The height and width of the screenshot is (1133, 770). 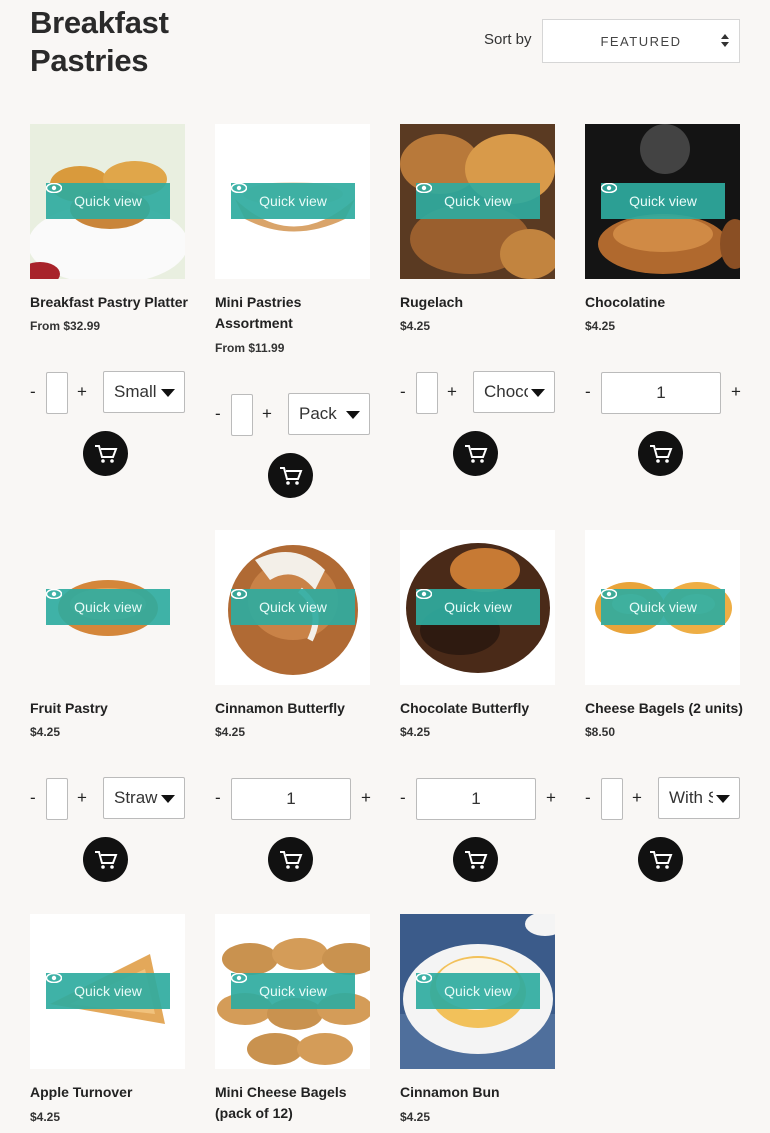 I want to click on product-name: Cinnamon Butterfly, so click(x=295, y=708).